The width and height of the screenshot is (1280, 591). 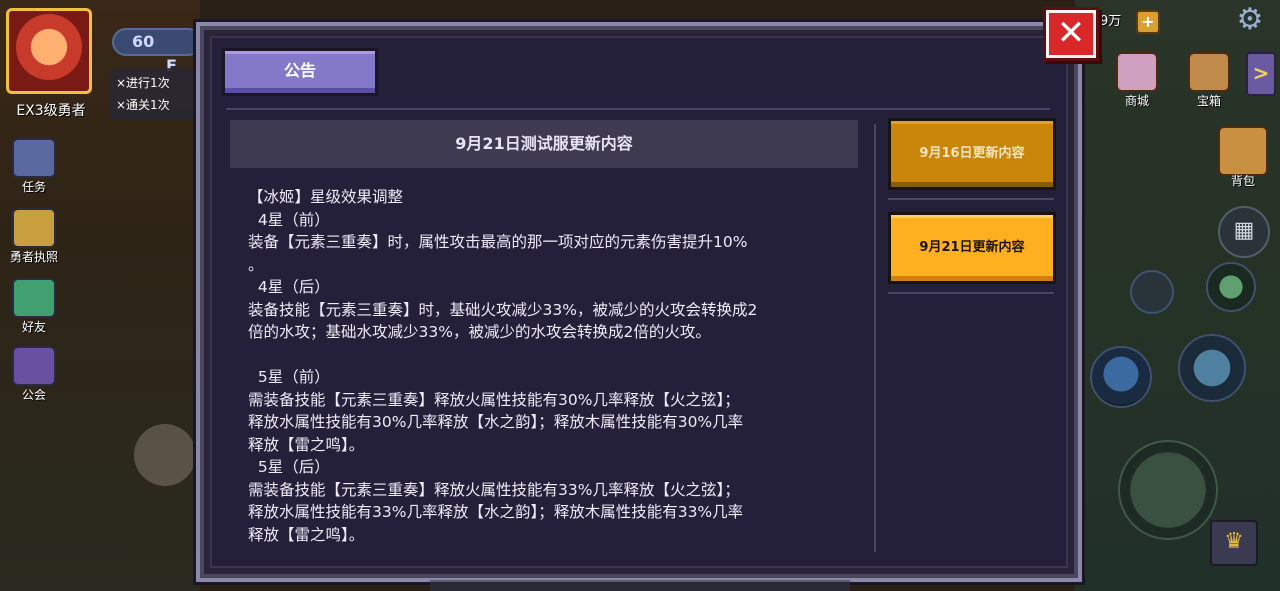 I want to click on dialog-bottom-strip, so click(x=640, y=585).